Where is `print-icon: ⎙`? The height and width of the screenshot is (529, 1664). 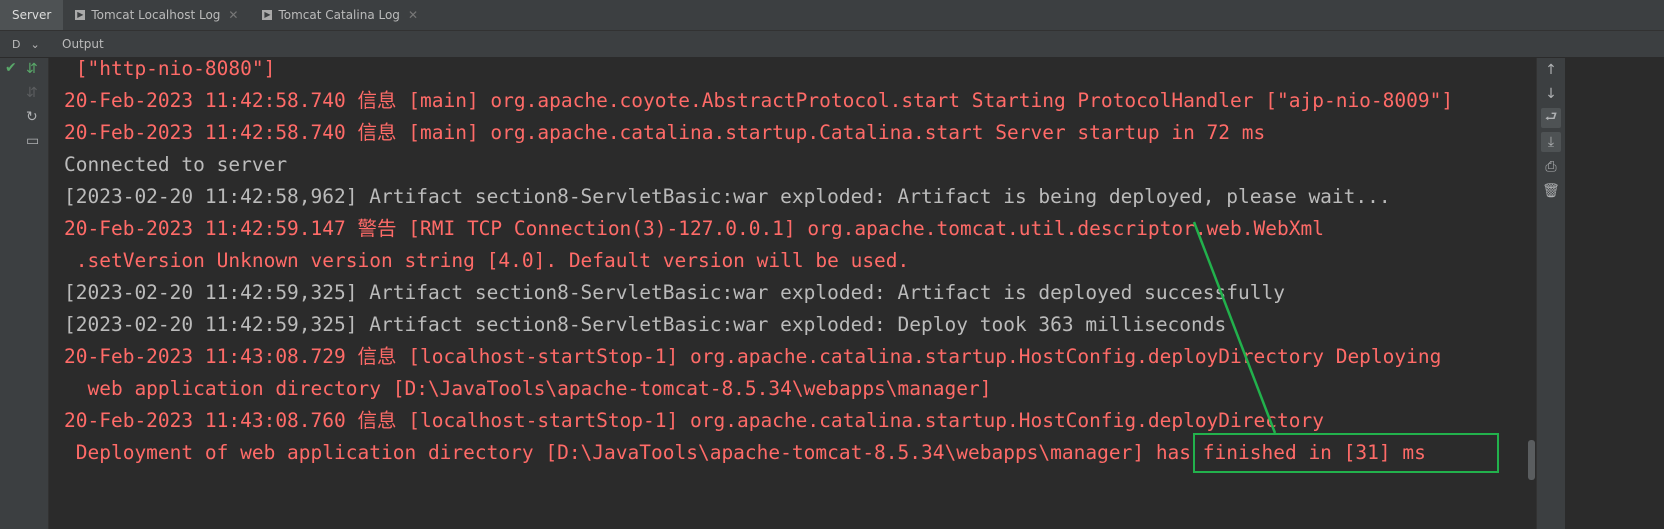 print-icon: ⎙ is located at coordinates (1551, 167).